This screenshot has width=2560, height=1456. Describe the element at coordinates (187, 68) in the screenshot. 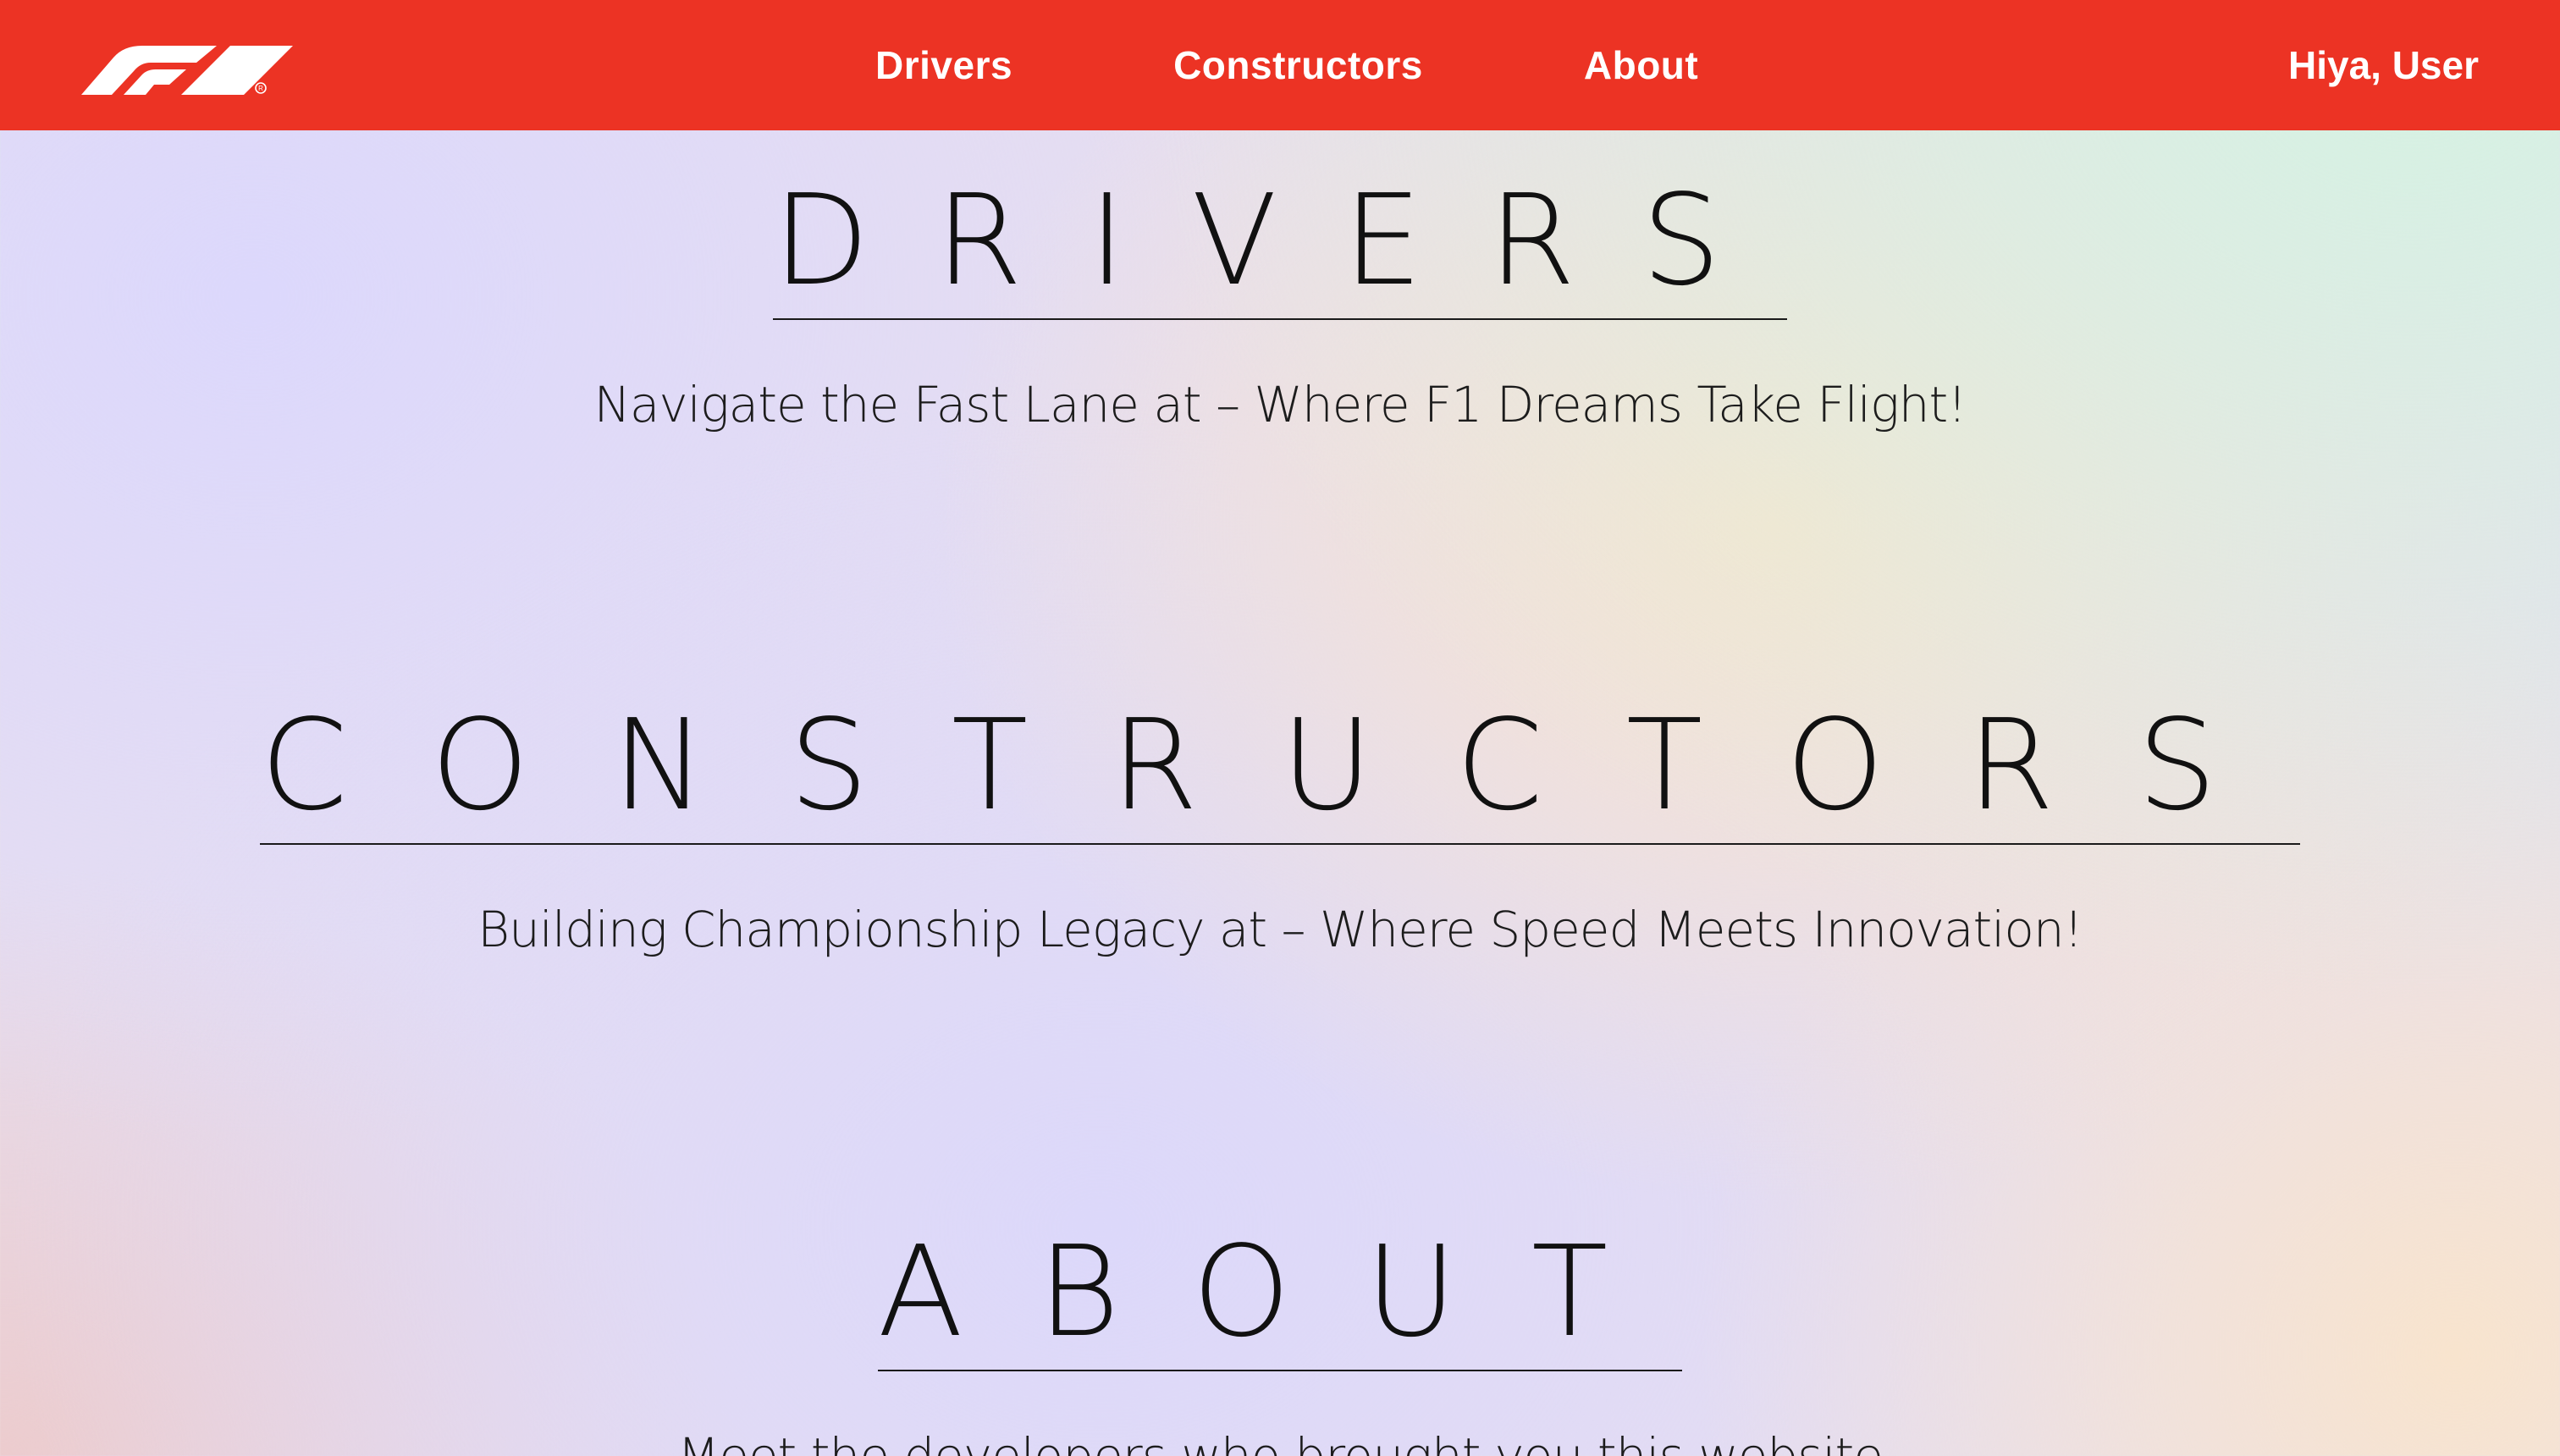

I see `f1-logo-icon: R` at that location.